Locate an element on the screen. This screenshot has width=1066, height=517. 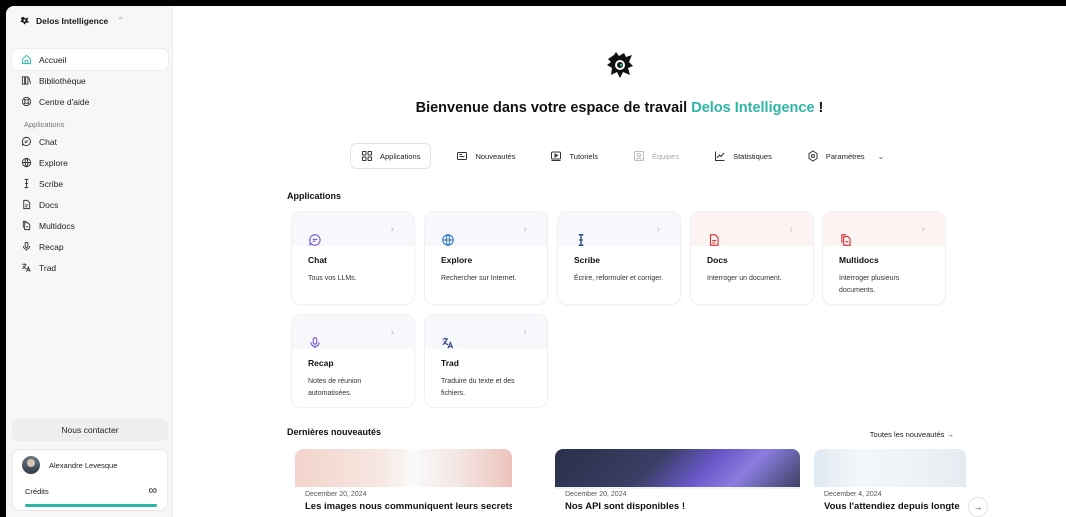
sidebar-item-bibliotheque: Bibliothèque is located at coordinates (90, 80).